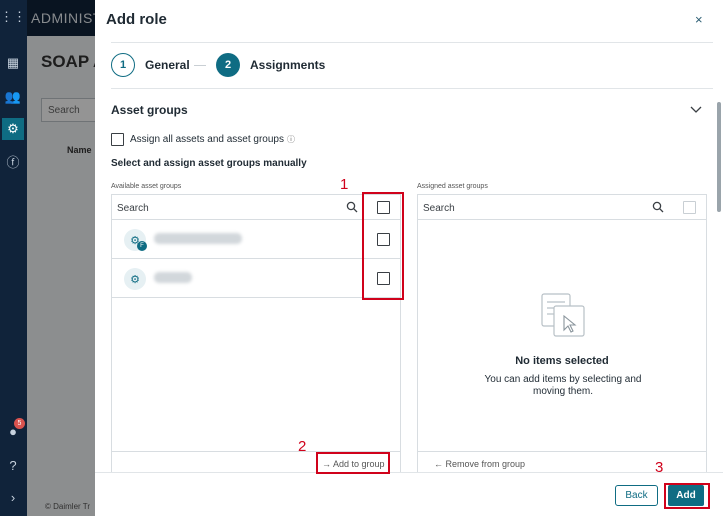 The height and width of the screenshot is (516, 723). What do you see at coordinates (19, 423) in the screenshot?
I see `notification-badge: 5` at bounding box center [19, 423].